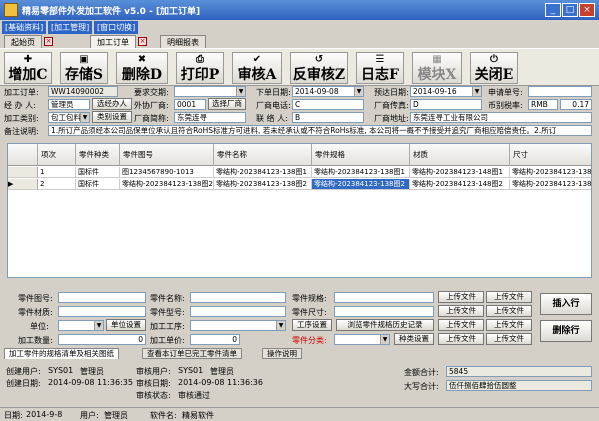 The width and height of the screenshot is (599, 421). I want to click on order-date-field: 2014-09-08 ▼, so click(328, 91).